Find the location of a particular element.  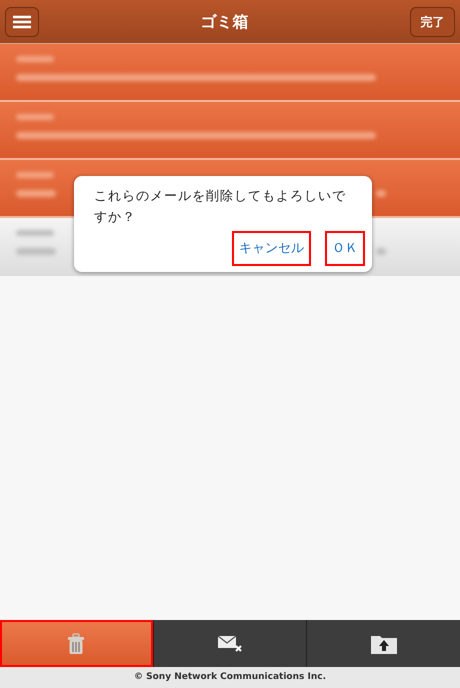

dialog-message: これらのメールを削除してもよろしいですか？ is located at coordinates (220, 207).